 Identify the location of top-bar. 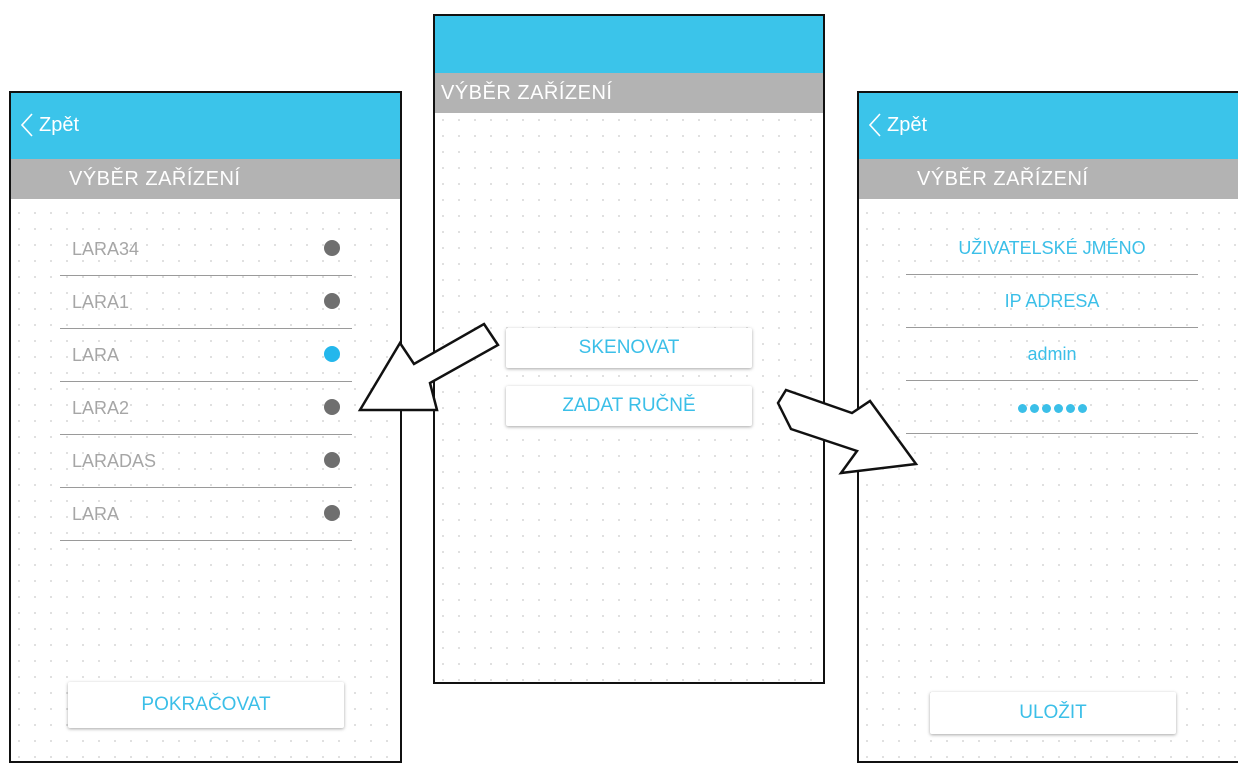
(629, 44).